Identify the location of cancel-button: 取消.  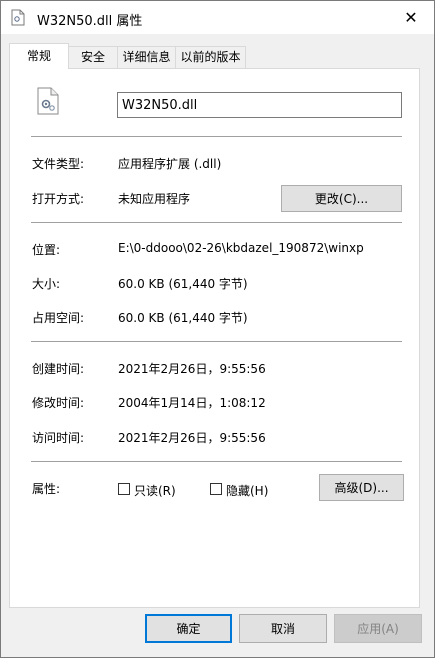
(283, 628).